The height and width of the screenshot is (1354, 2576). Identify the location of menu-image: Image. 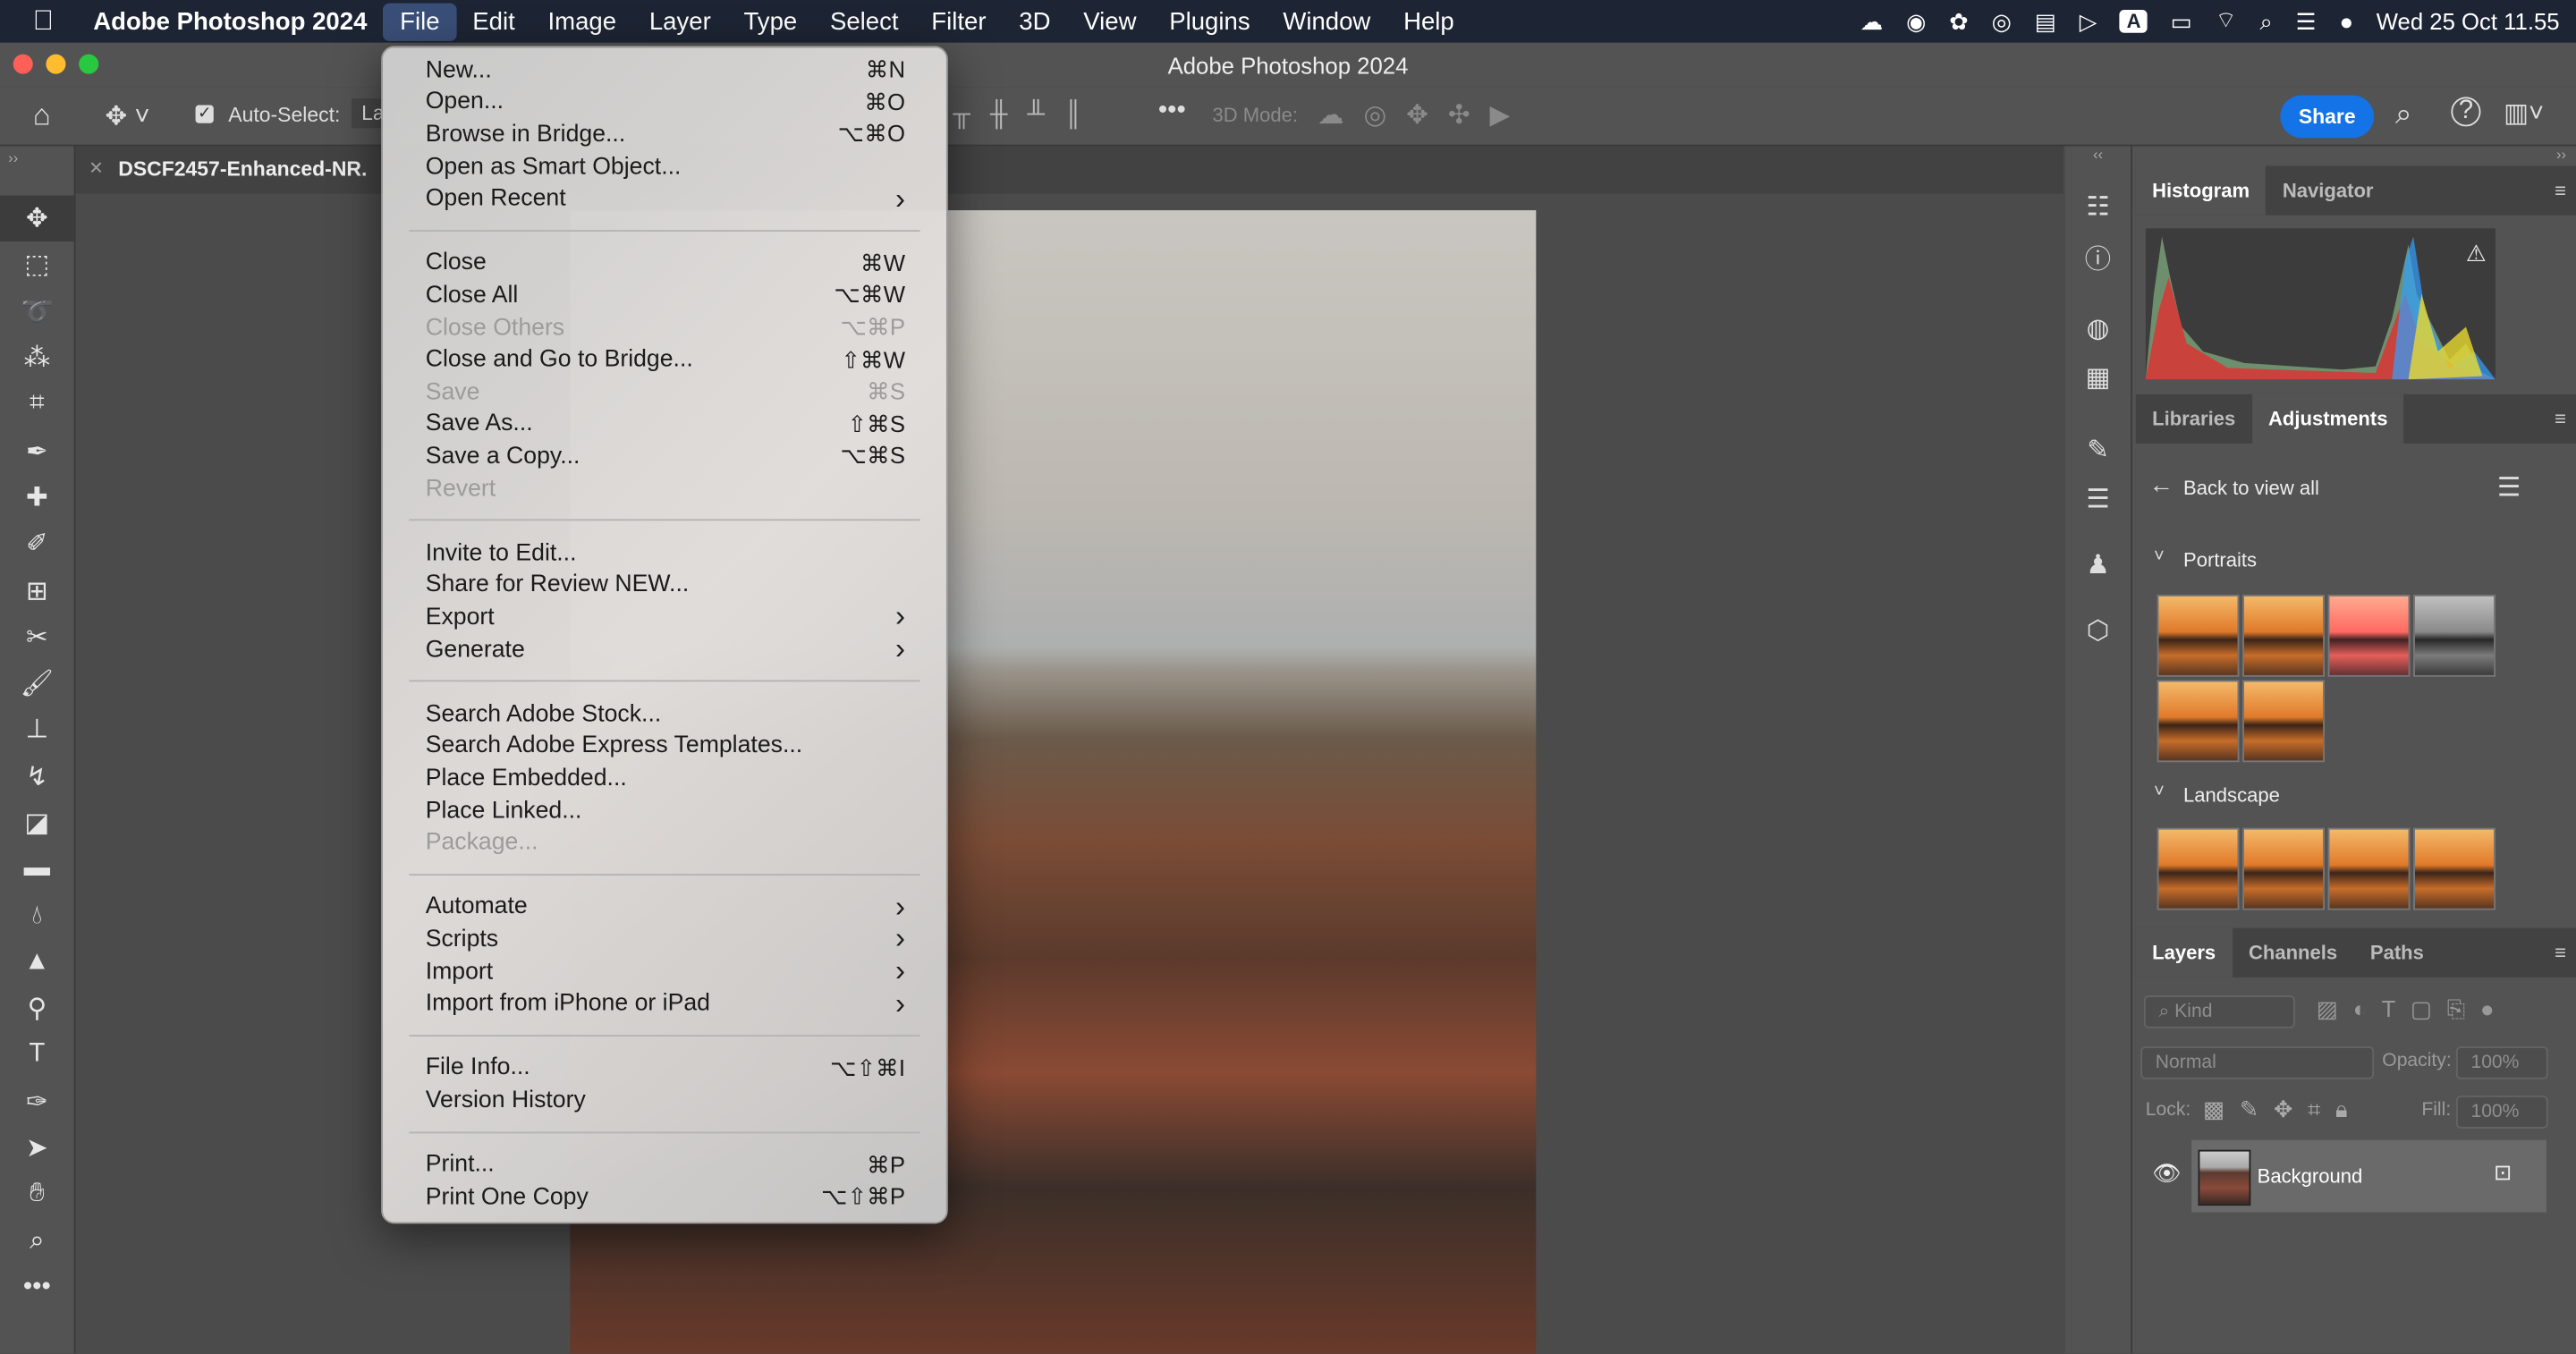
(581, 21).